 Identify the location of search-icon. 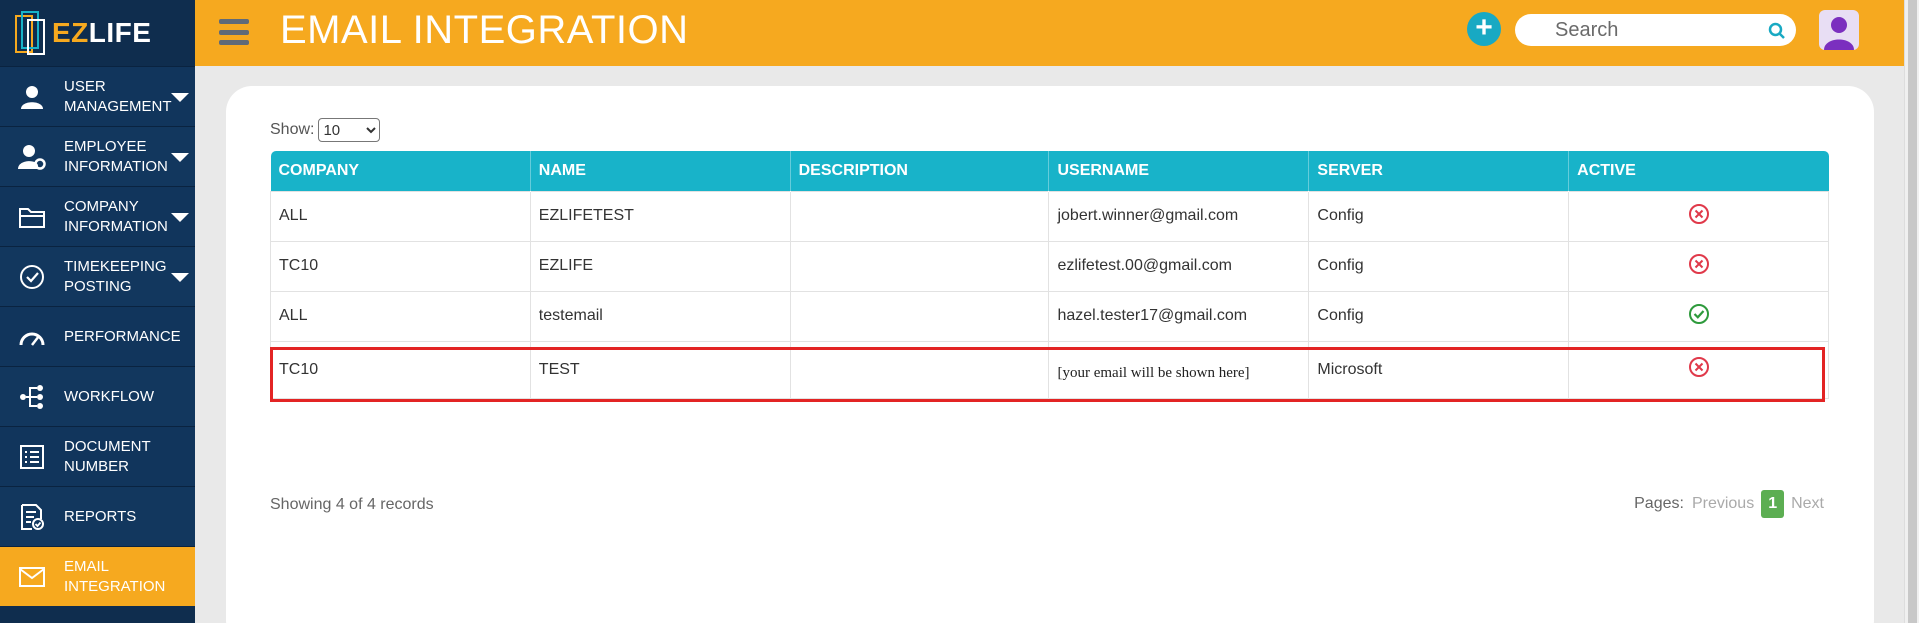
(1777, 33).